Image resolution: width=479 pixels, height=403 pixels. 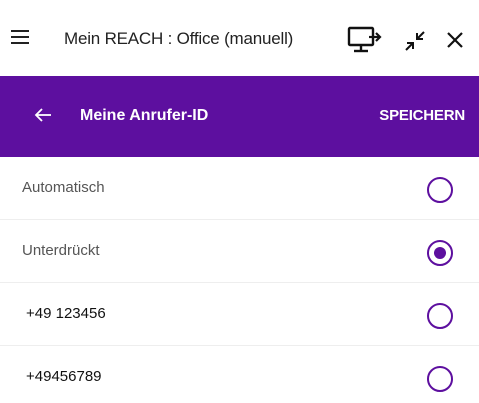 What do you see at coordinates (365, 40) in the screenshot?
I see `screen-share-icon` at bounding box center [365, 40].